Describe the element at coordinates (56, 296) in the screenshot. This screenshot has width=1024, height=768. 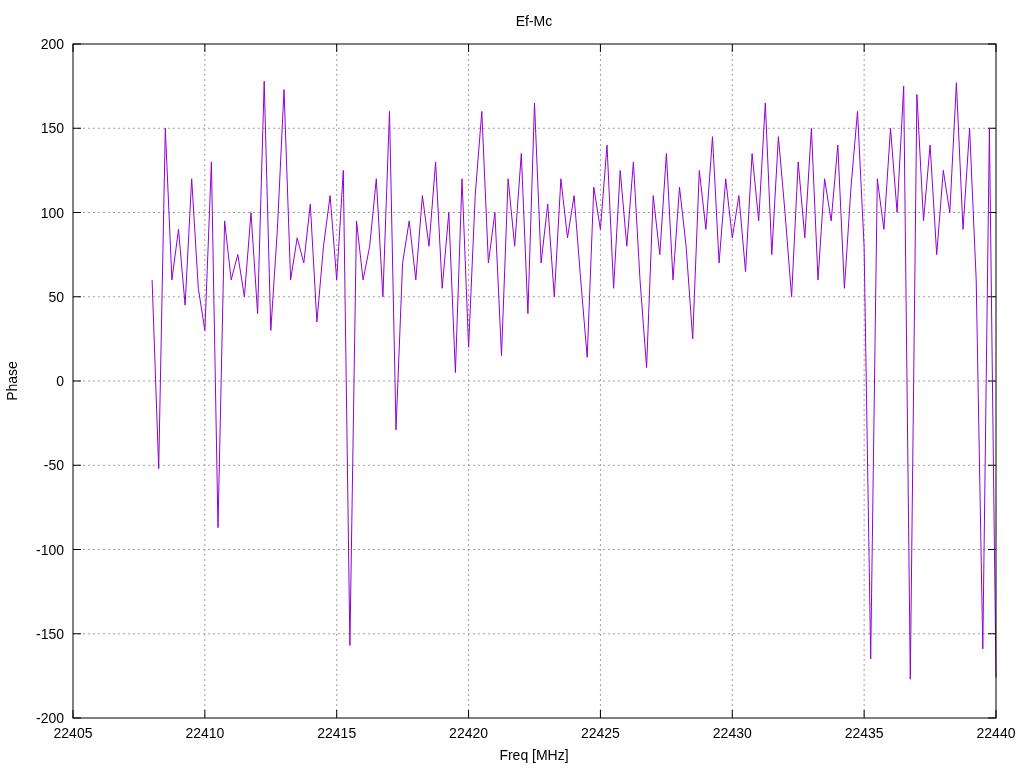
I see `y-tick-label: 50` at that location.